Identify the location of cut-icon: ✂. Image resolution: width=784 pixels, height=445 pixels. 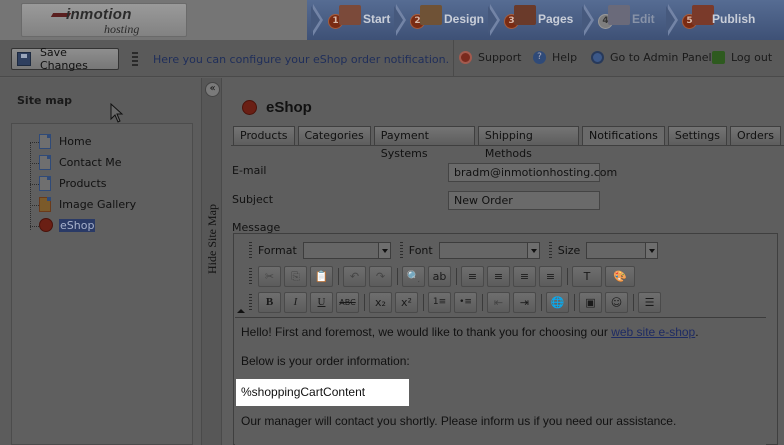
(269, 276).